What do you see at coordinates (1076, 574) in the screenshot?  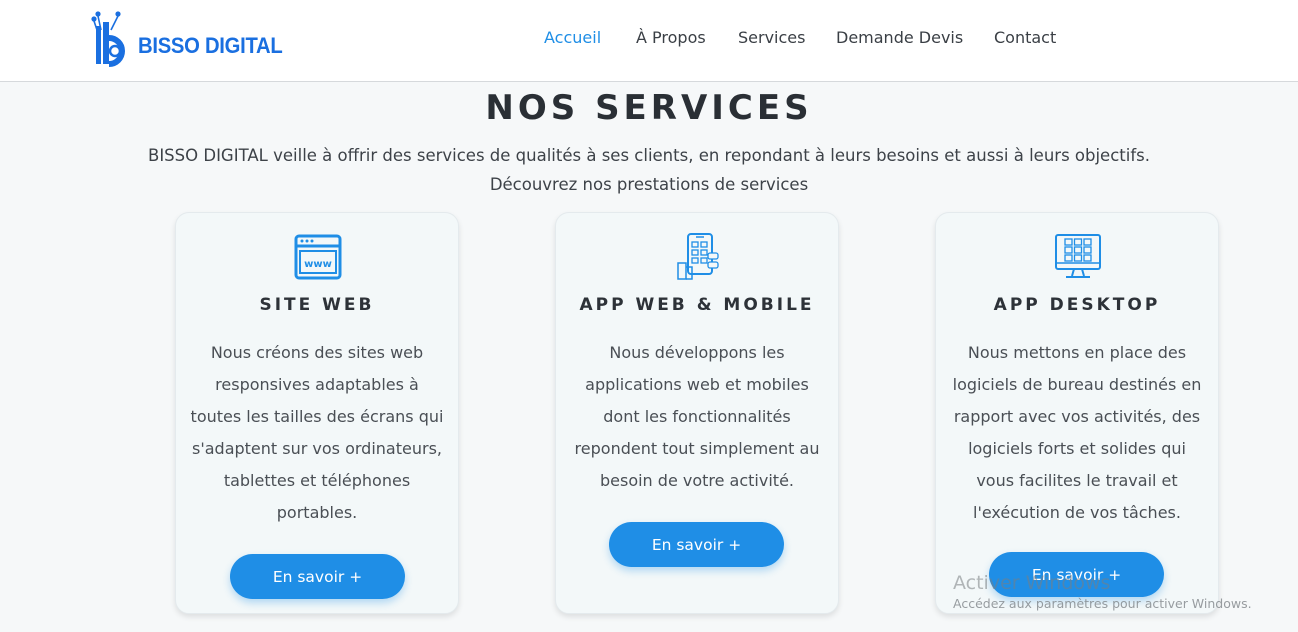 I see `learn-more-button-app-desktop: En savoir +` at bounding box center [1076, 574].